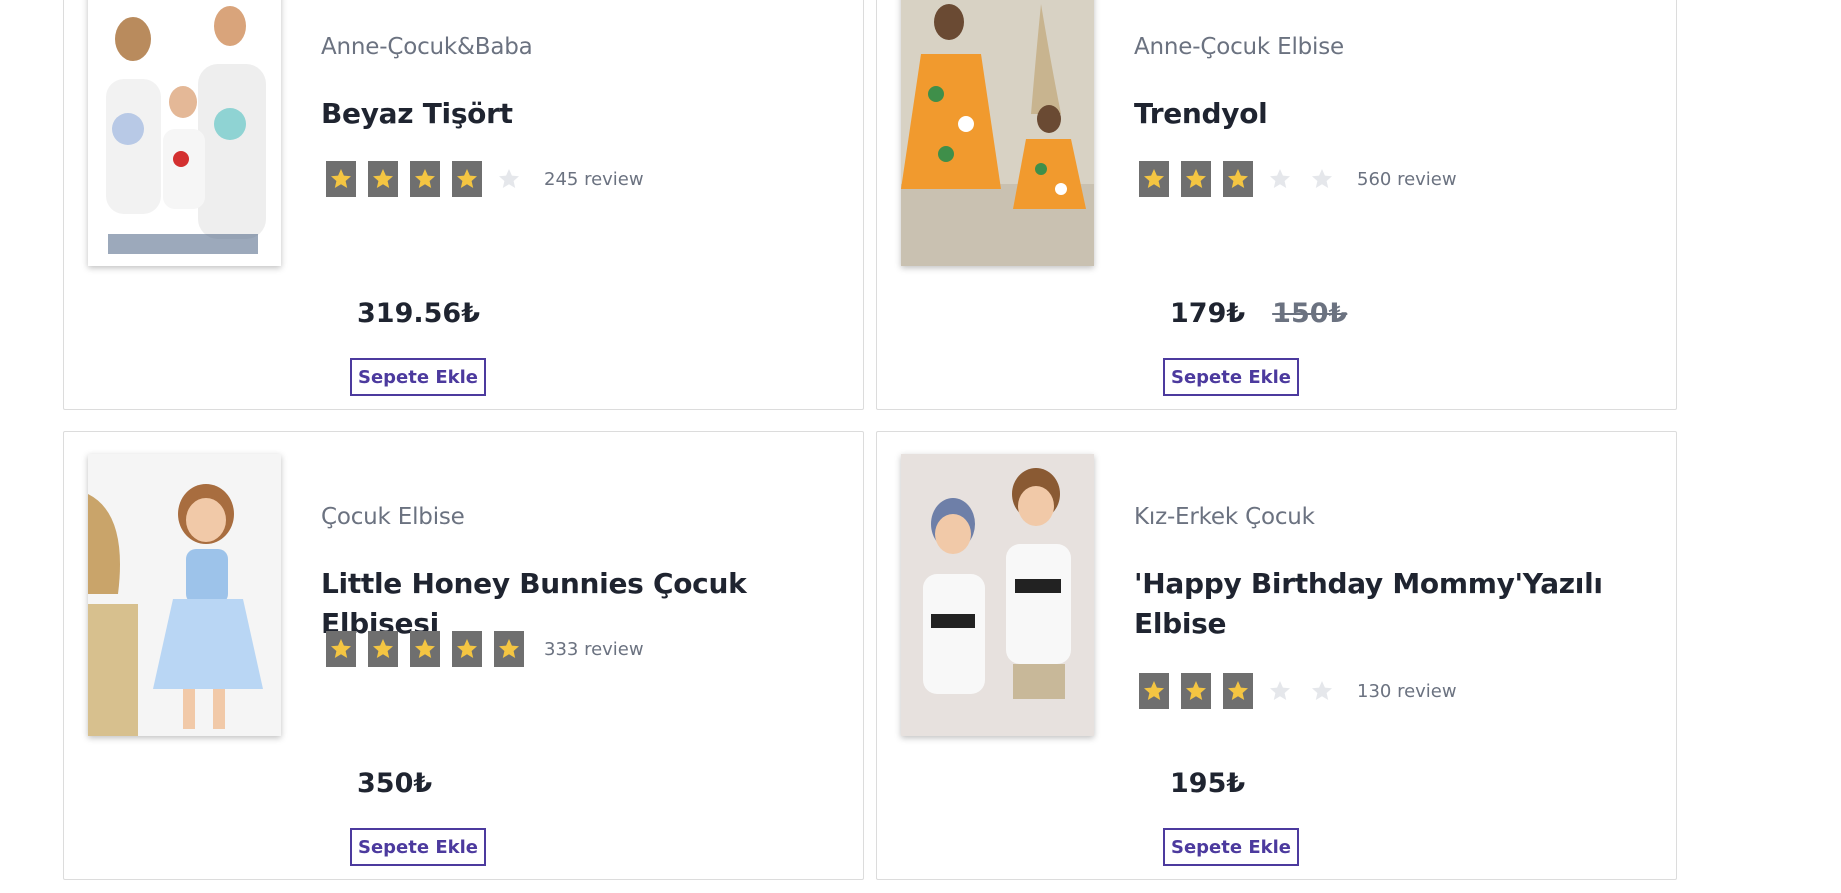 This screenshot has height=893, width=1841. What do you see at coordinates (1394, 114) in the screenshot?
I see `product-title: Trendyol` at bounding box center [1394, 114].